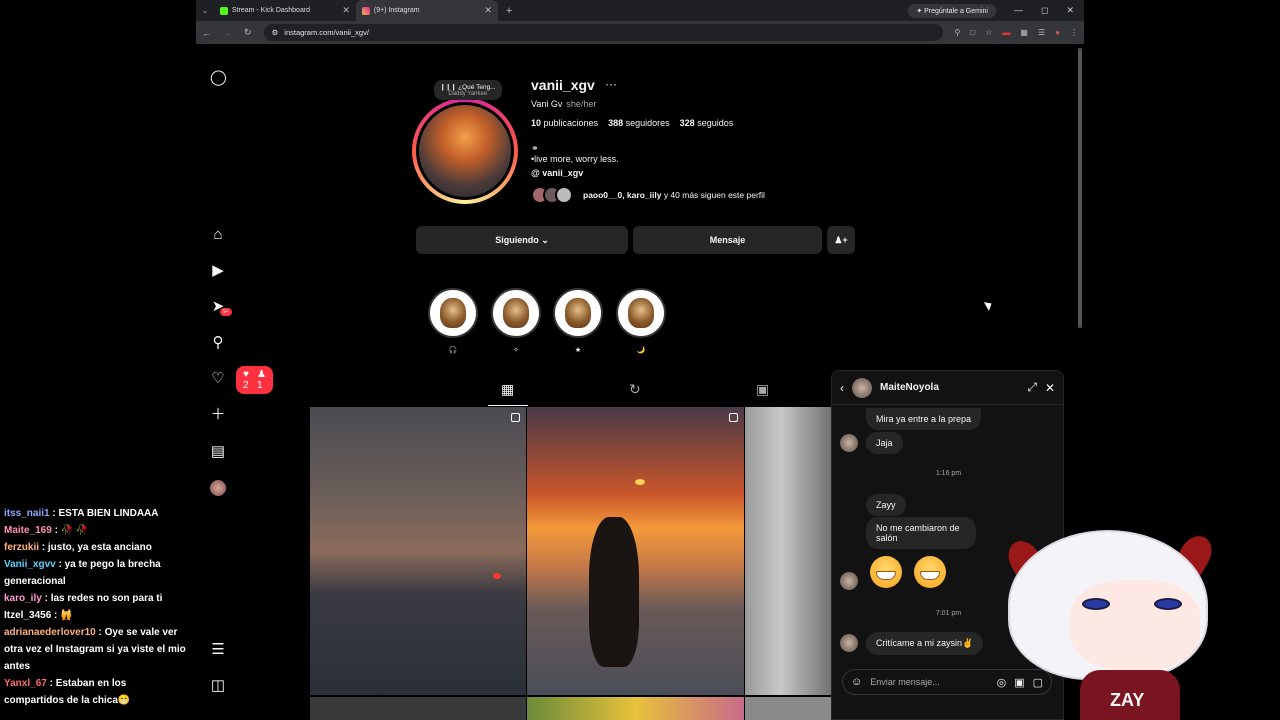  What do you see at coordinates (1032, 387) in the screenshot?
I see `expand-icon: ⤢` at bounding box center [1032, 387].